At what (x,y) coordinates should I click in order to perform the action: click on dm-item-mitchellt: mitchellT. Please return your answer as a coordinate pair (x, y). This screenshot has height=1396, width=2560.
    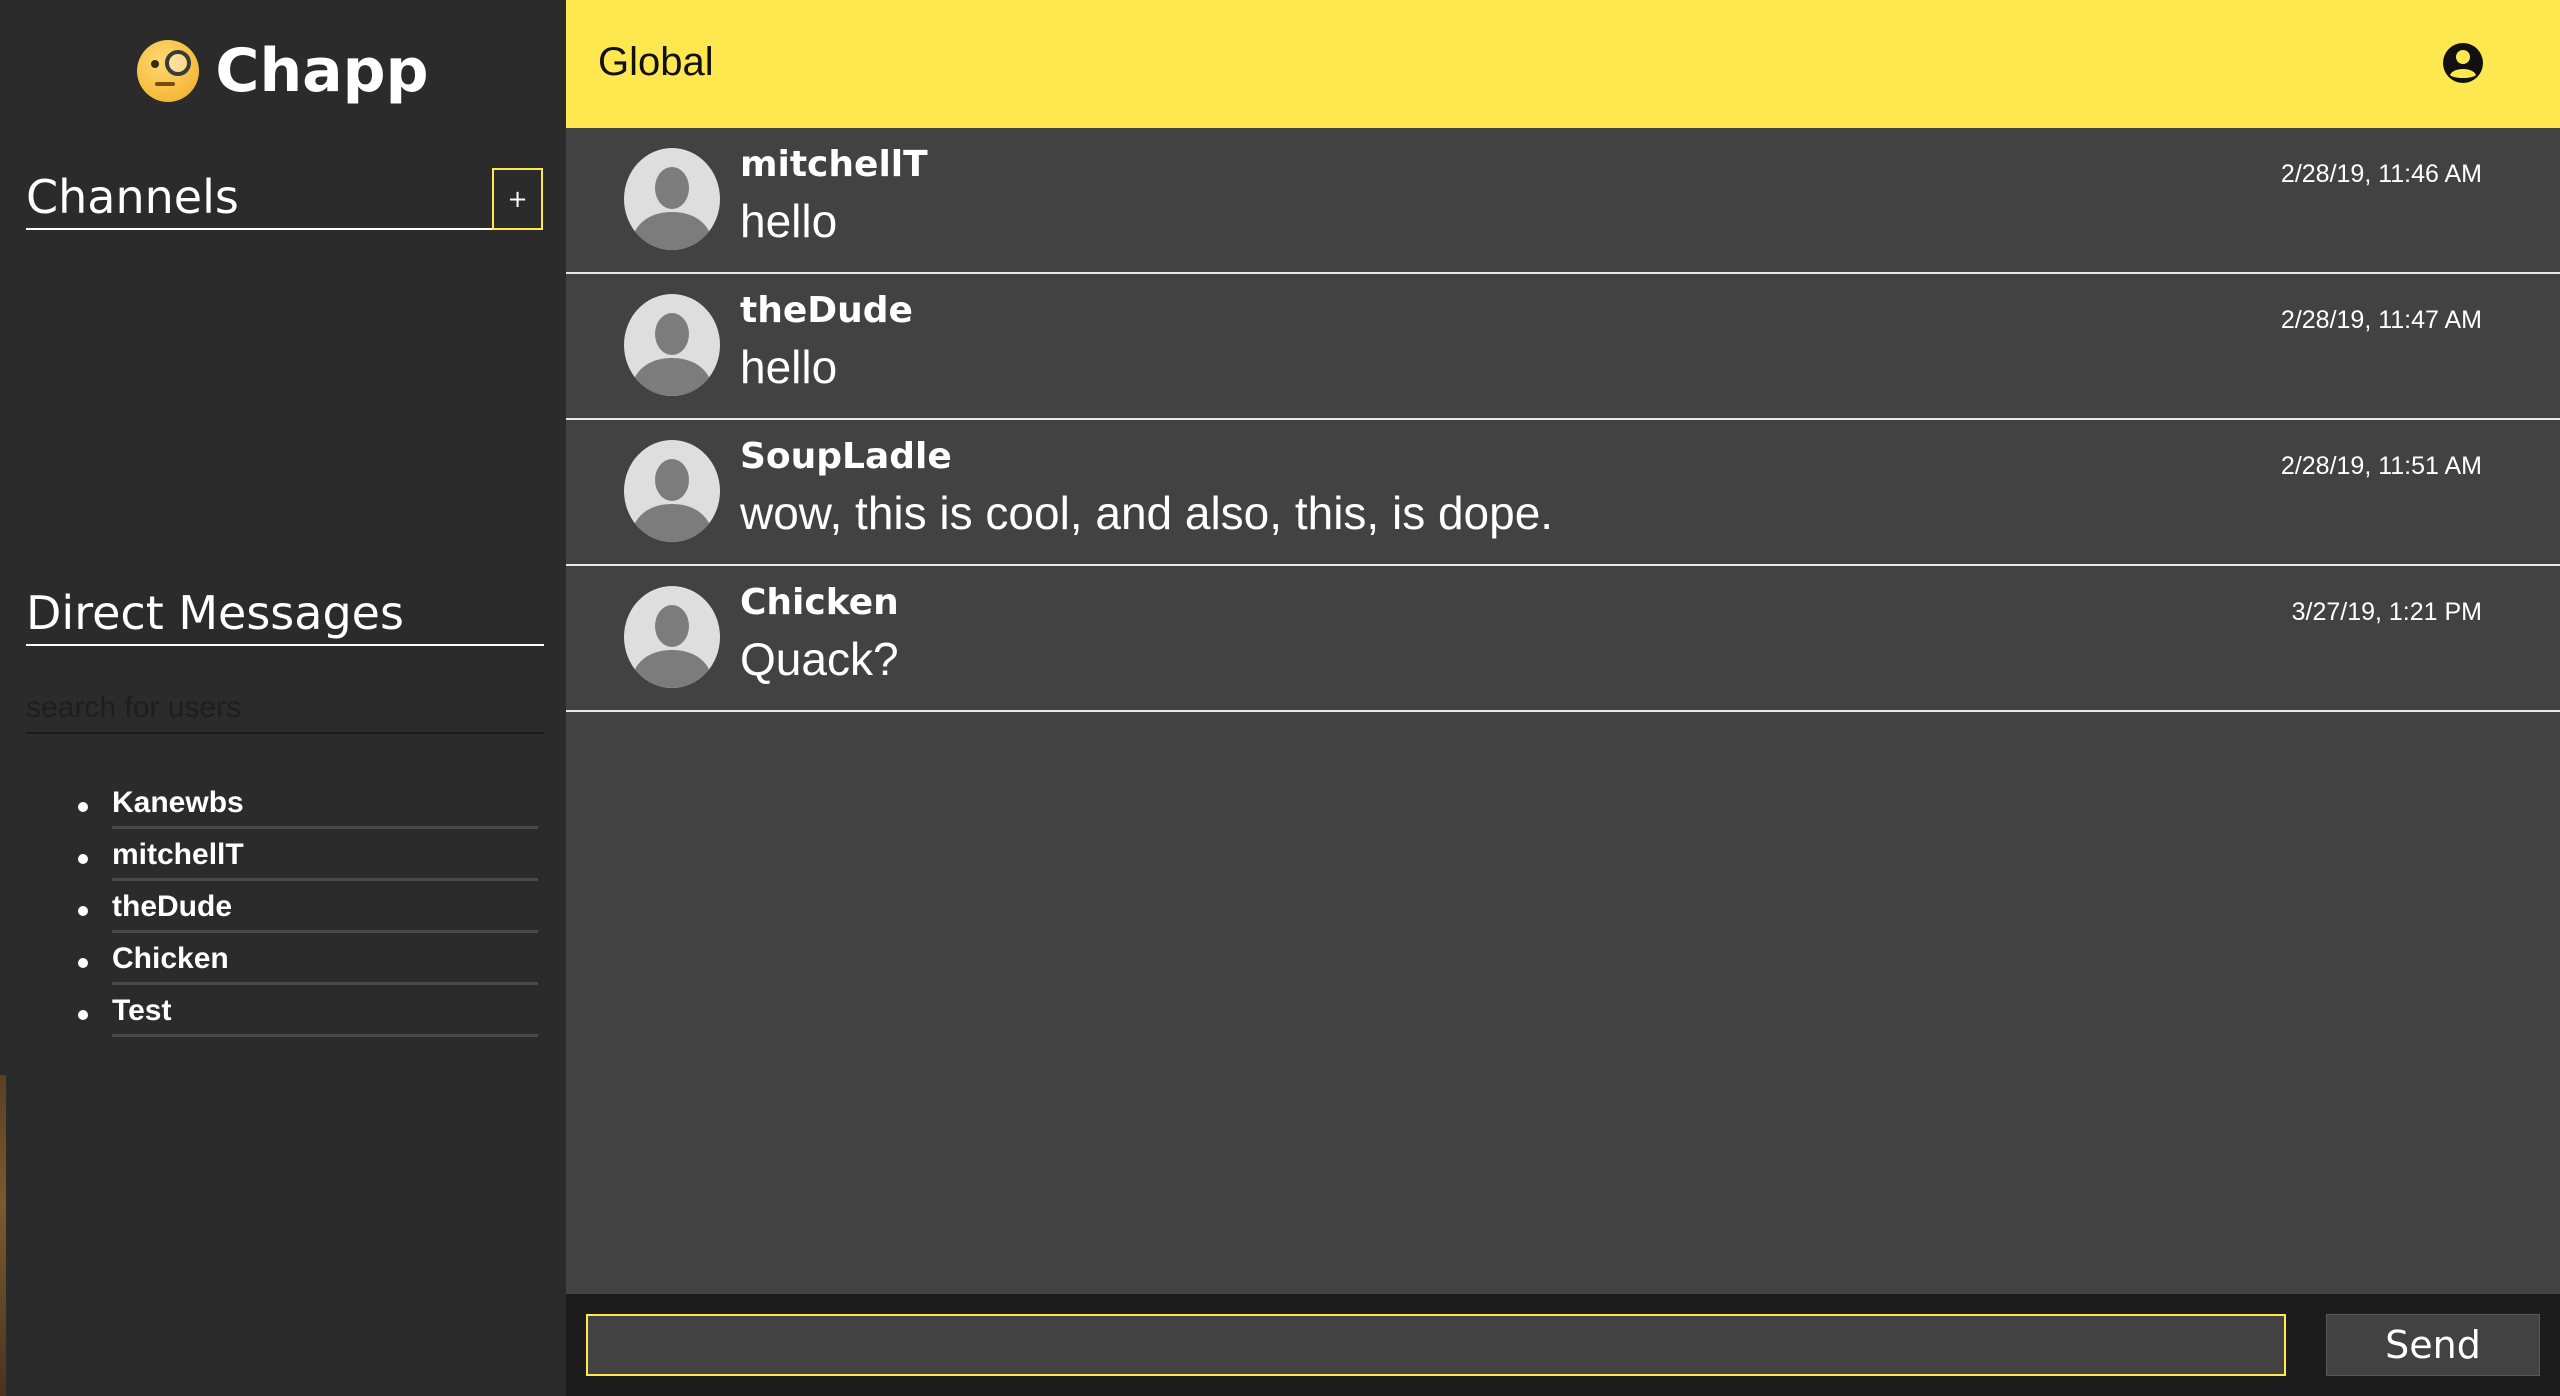
    Looking at the image, I should click on (305, 860).